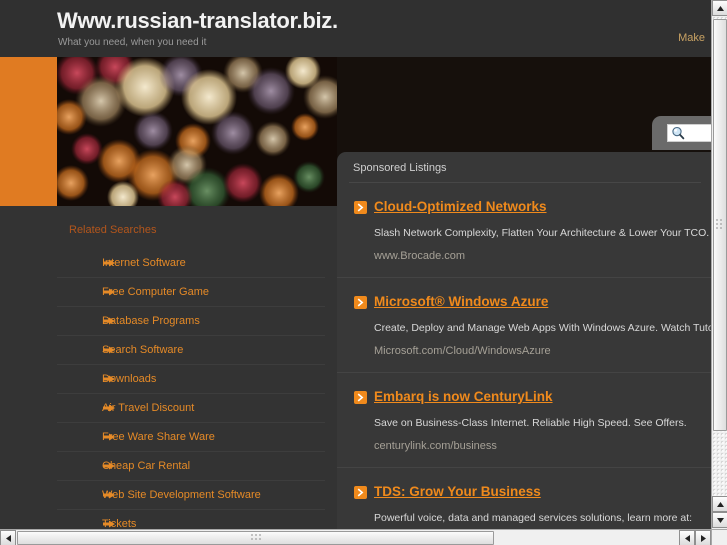 The height and width of the screenshot is (545, 727). What do you see at coordinates (181, 495) in the screenshot?
I see `related-search-label: Web Site Development Software` at bounding box center [181, 495].